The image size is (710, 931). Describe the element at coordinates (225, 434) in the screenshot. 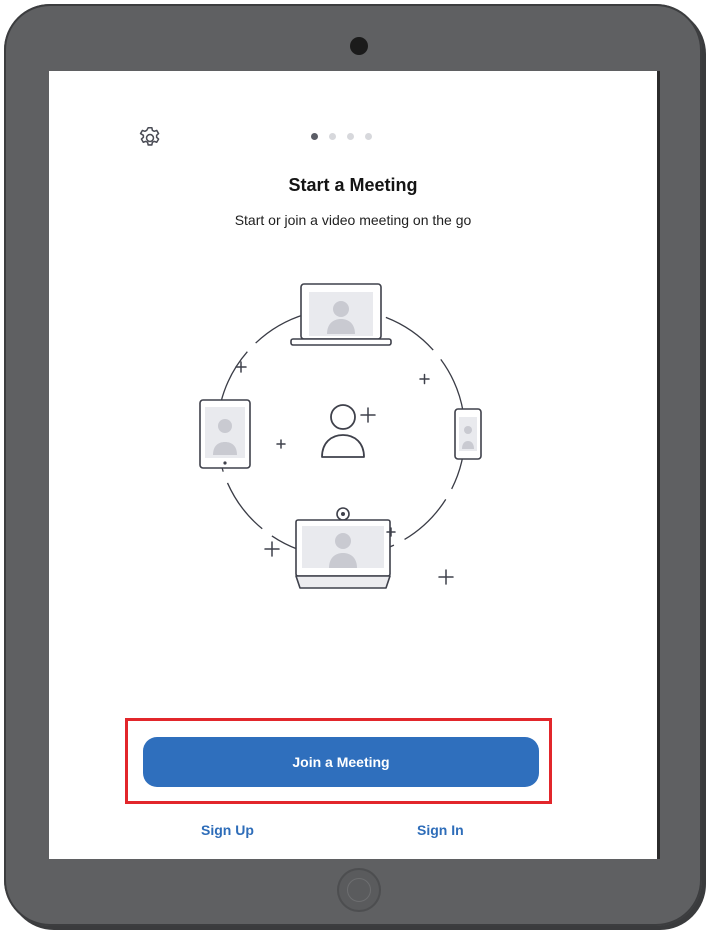

I see `tablet-device-icon` at that location.